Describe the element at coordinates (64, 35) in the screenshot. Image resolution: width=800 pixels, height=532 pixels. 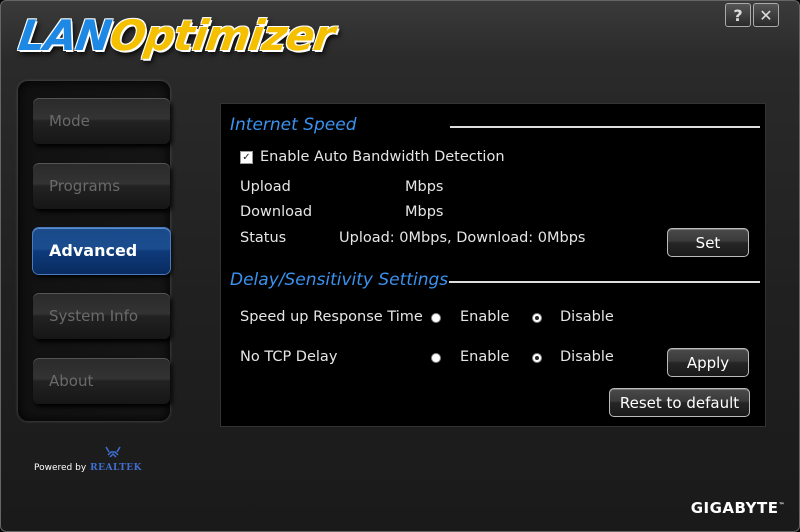
I see `logo-lan-text: LAN` at that location.